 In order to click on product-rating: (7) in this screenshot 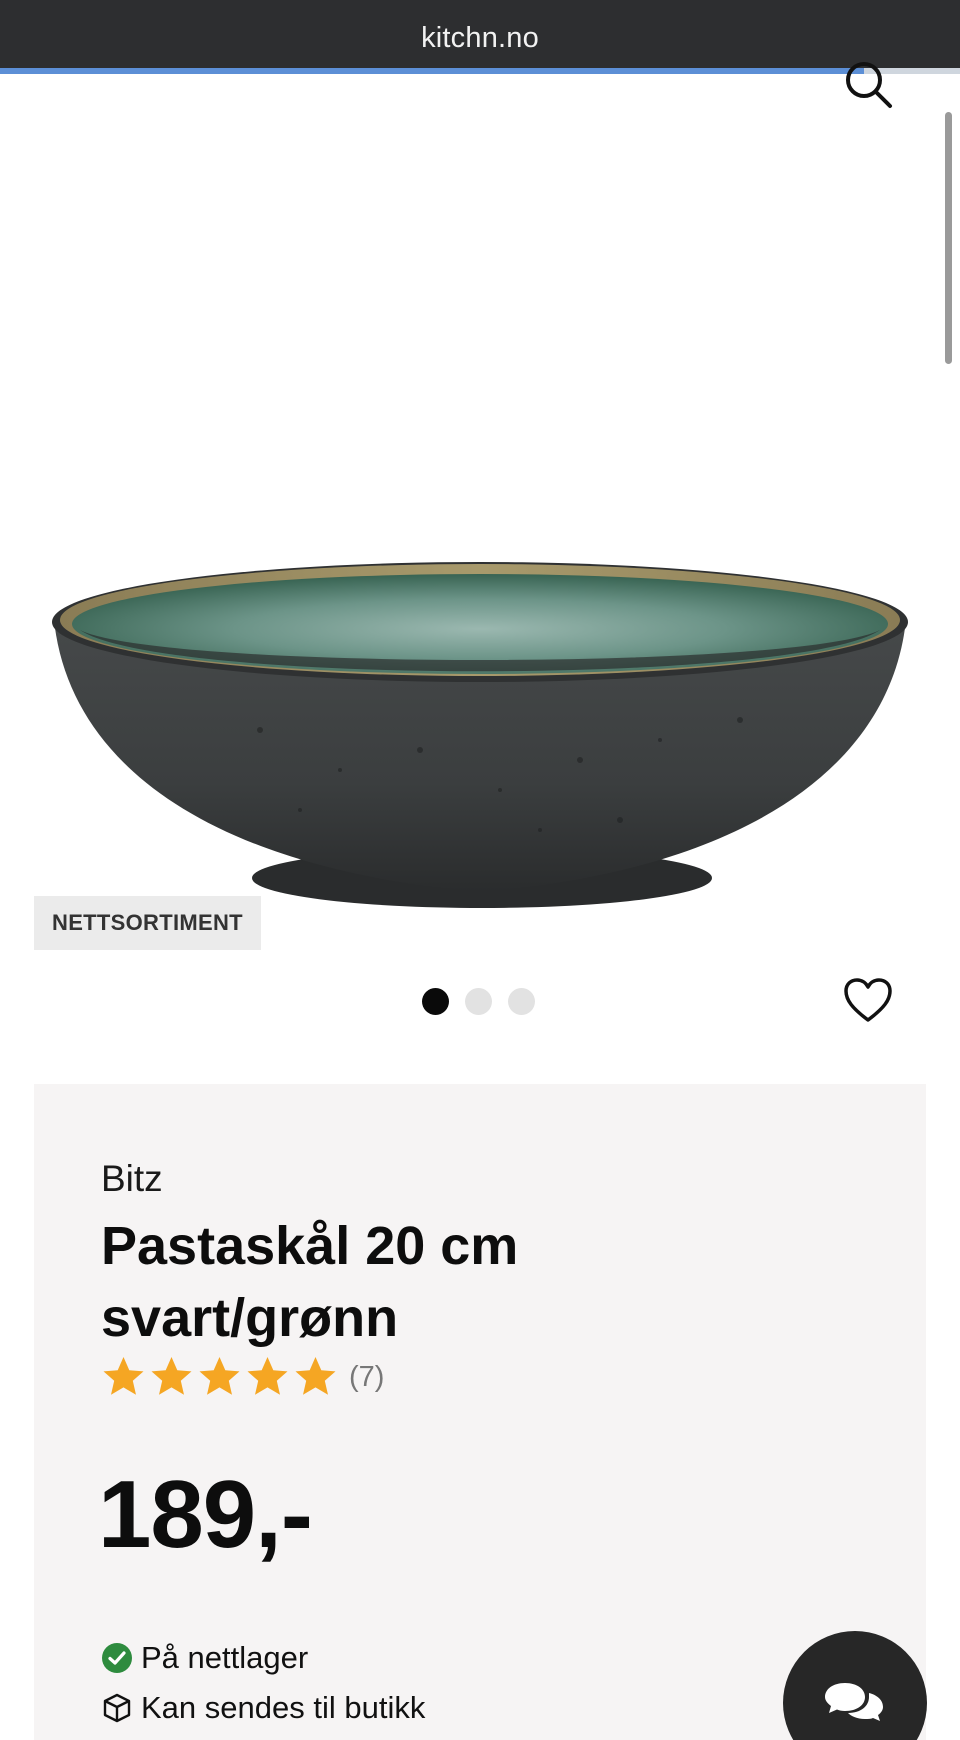, I will do `click(242, 1377)`.